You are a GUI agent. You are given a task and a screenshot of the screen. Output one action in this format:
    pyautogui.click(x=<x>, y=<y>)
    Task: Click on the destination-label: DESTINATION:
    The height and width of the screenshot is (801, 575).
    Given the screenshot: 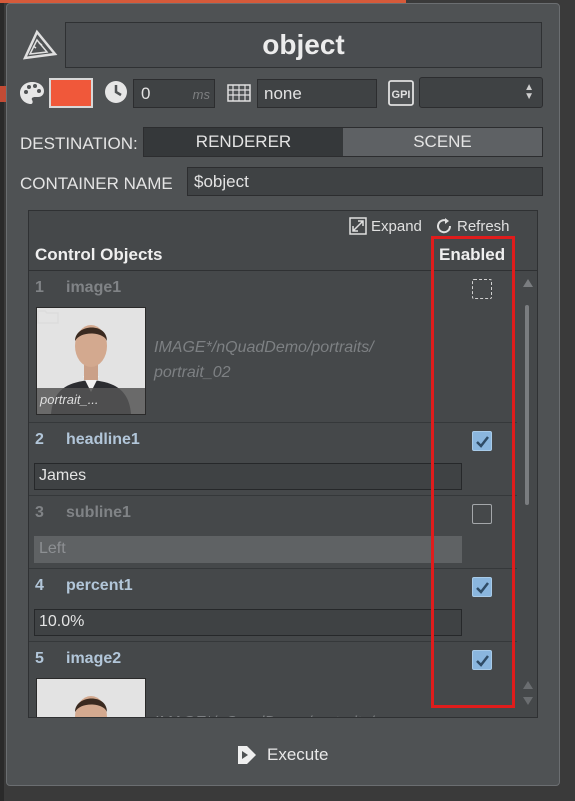 What is the action you would take?
    pyautogui.click(x=79, y=143)
    